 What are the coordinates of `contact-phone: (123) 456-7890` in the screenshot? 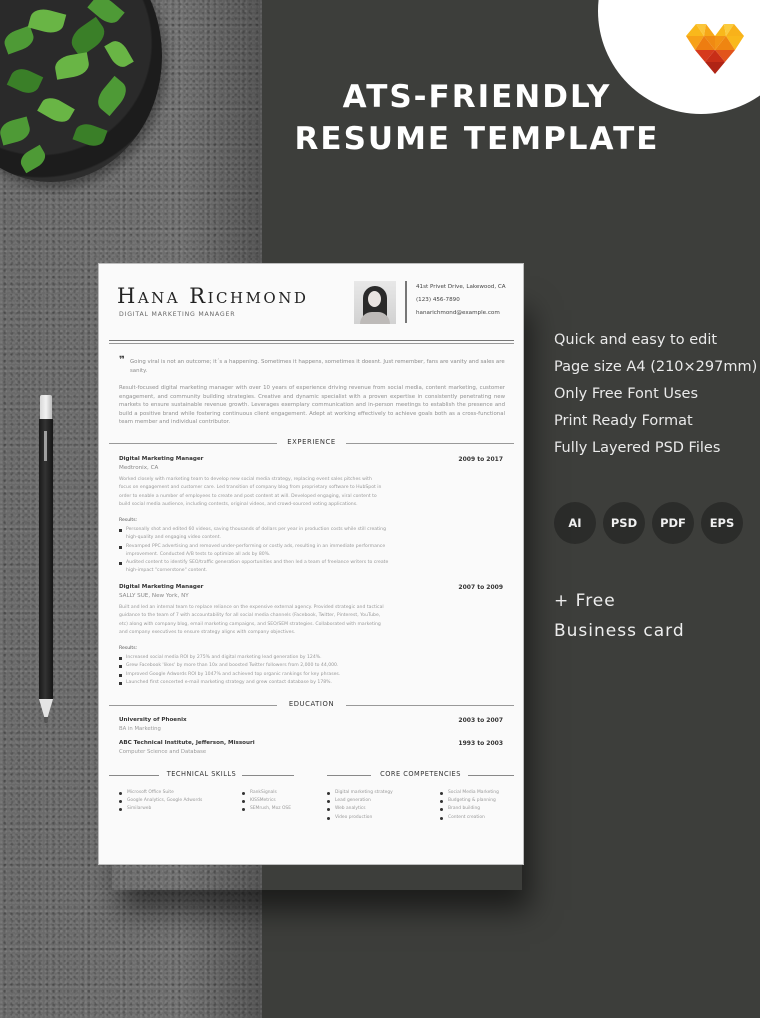 It's located at (438, 300).